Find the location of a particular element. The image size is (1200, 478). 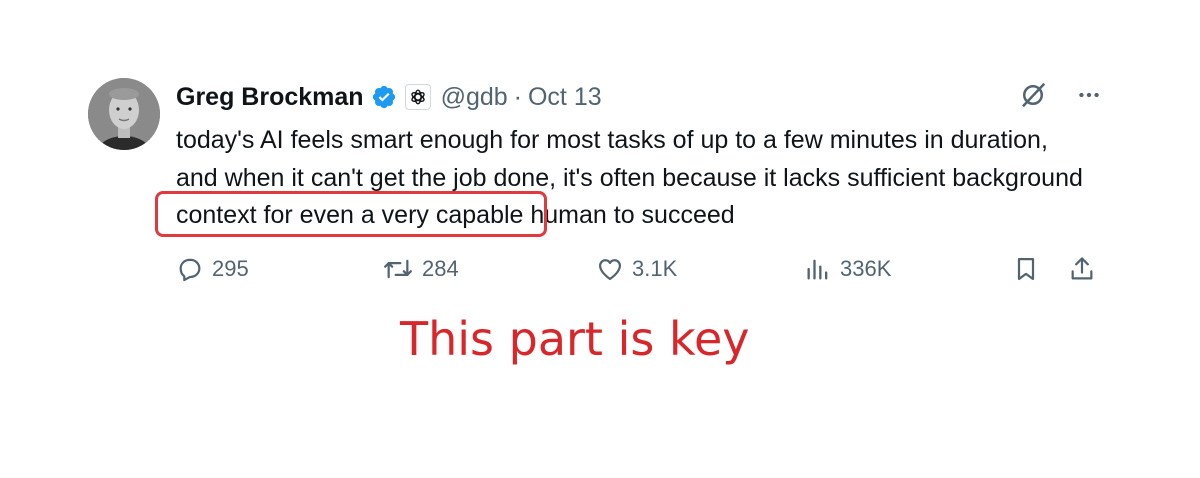

view-count: 336K is located at coordinates (866, 268).